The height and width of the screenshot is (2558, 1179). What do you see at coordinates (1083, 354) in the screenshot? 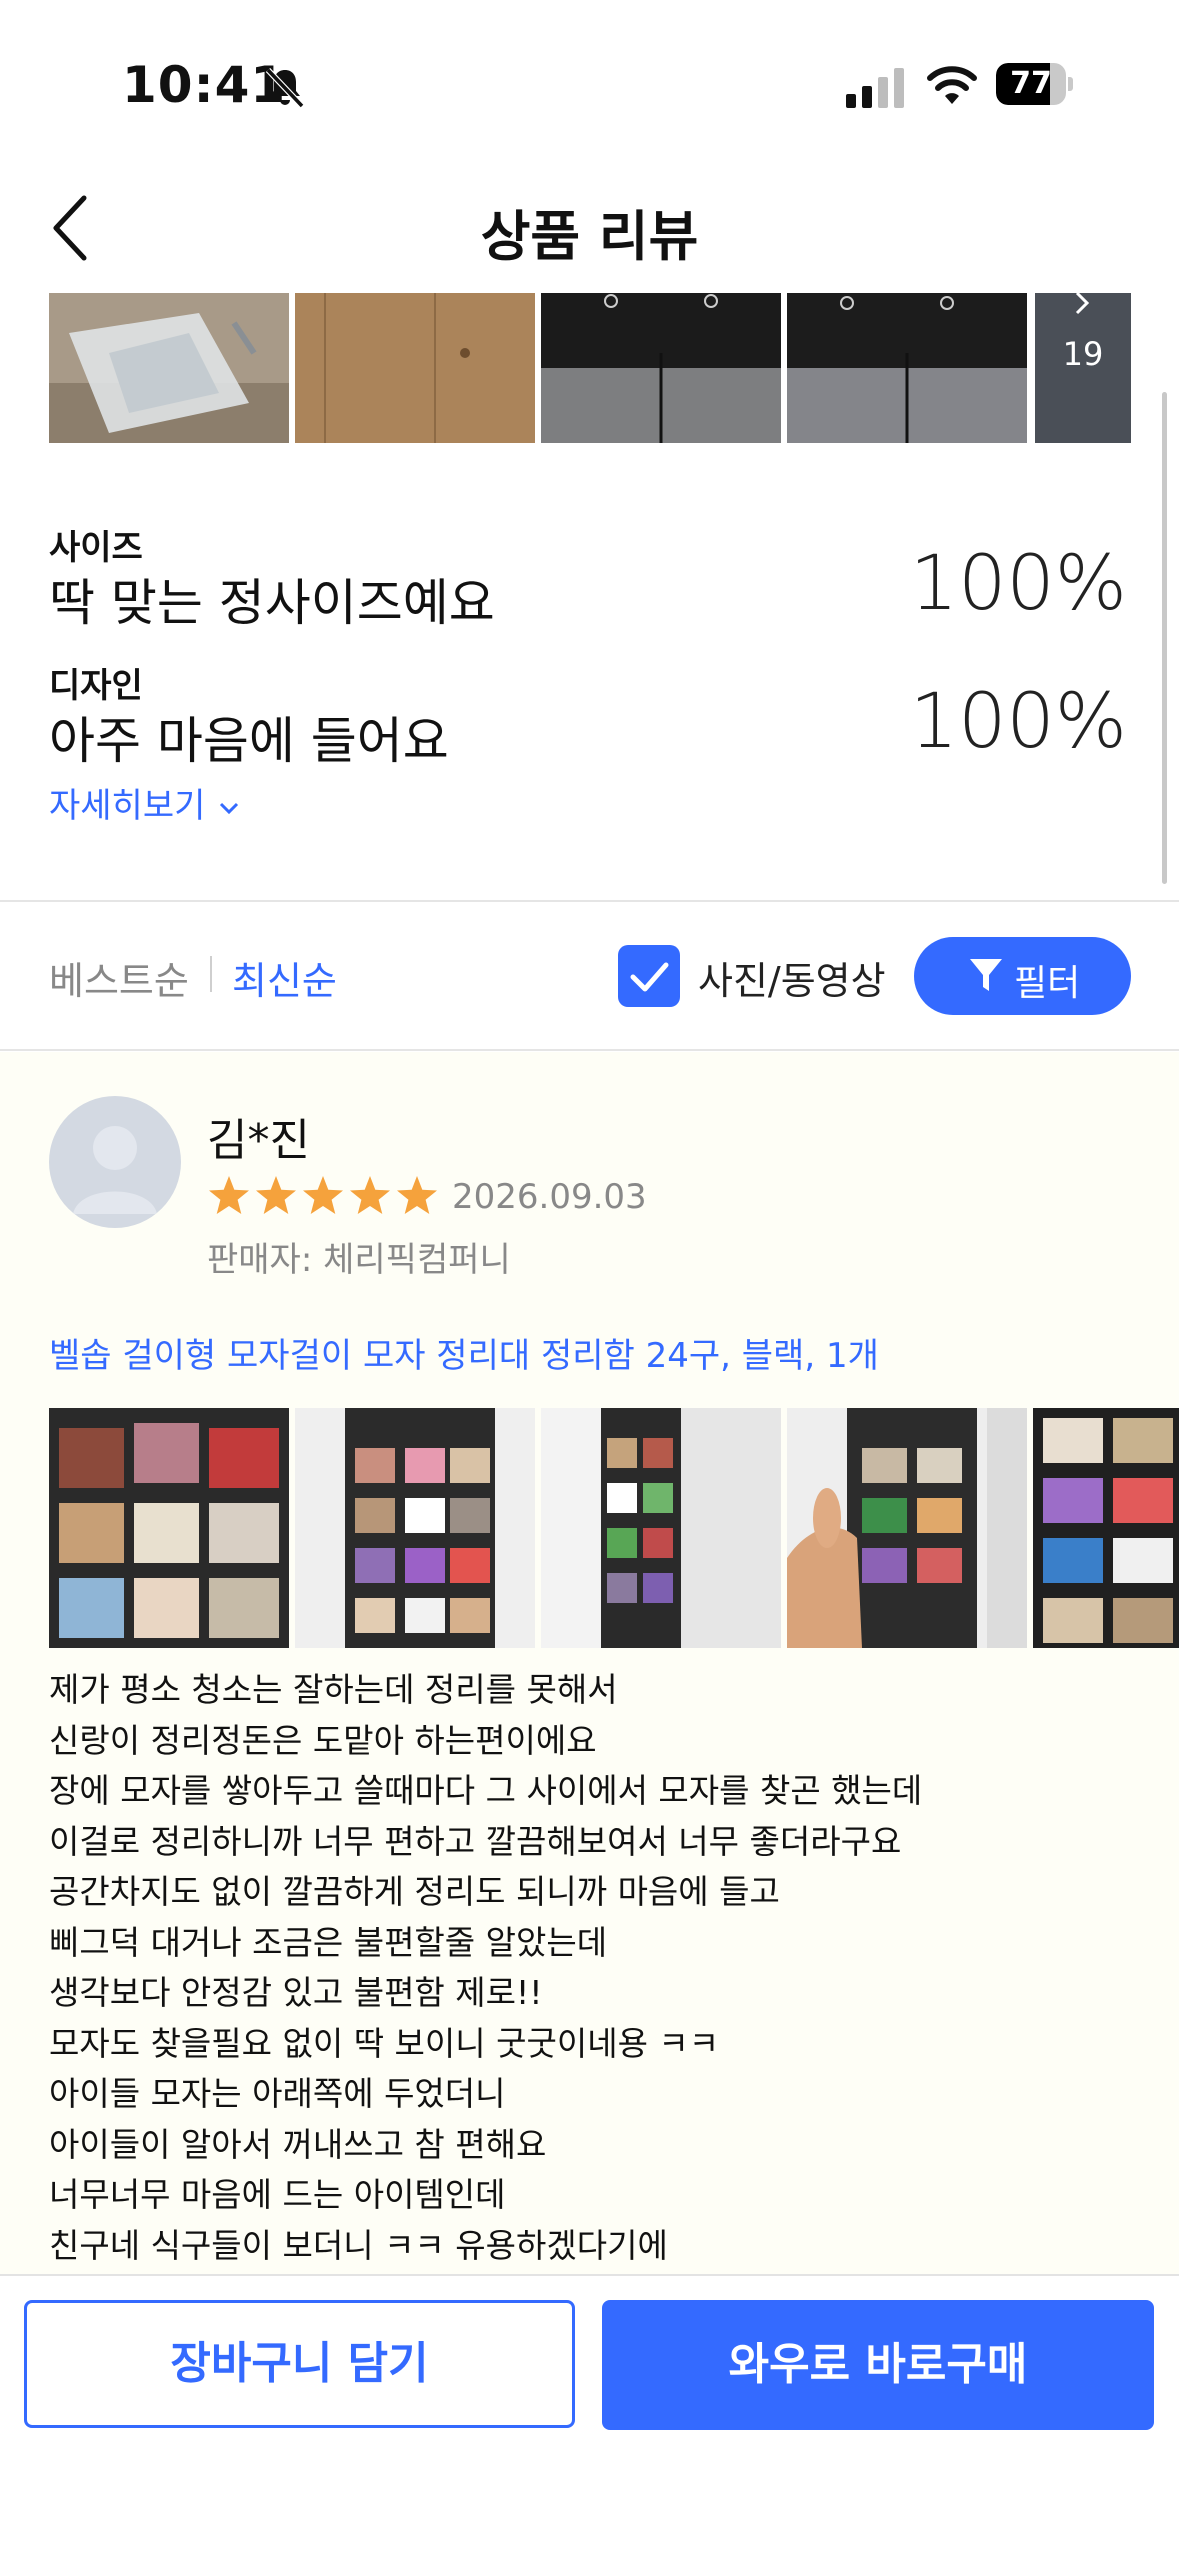
I see `more-photos-count: 19` at bounding box center [1083, 354].